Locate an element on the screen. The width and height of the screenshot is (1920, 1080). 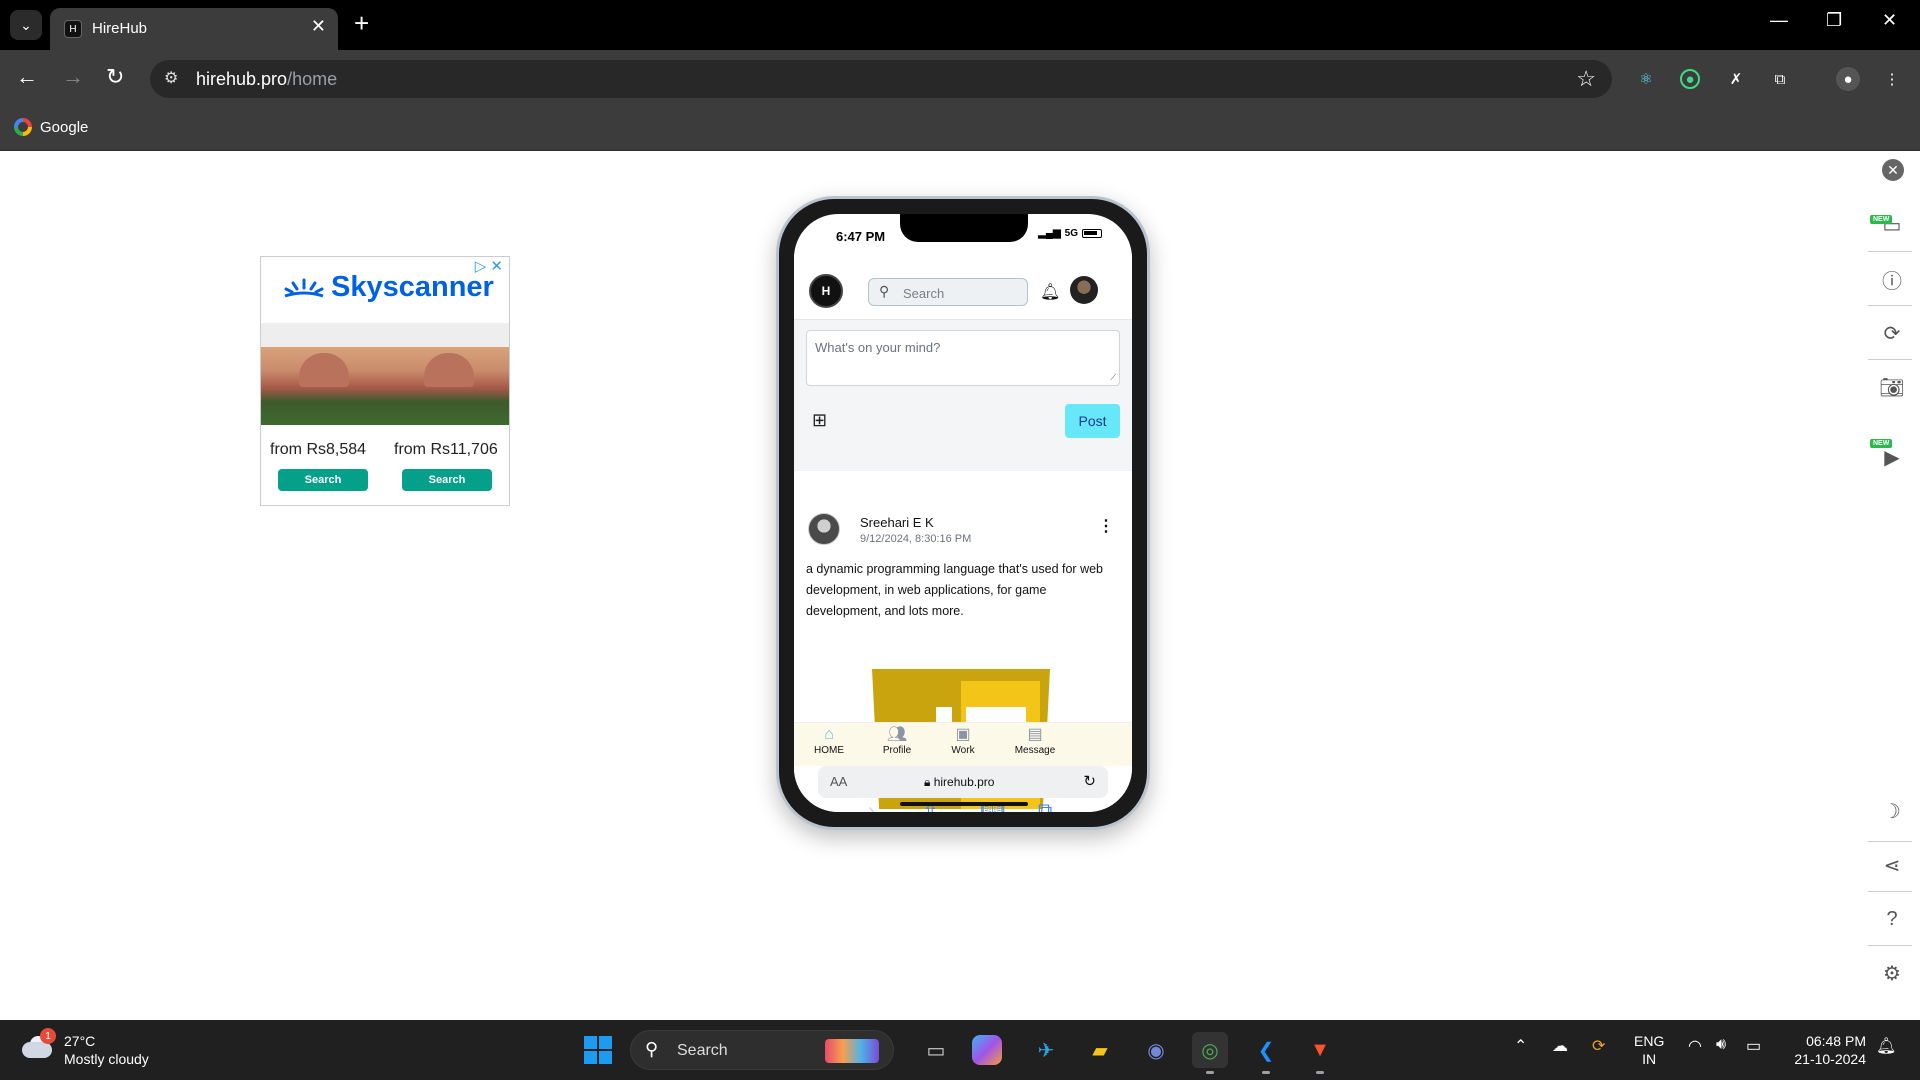
nav-message: ▤ Message is located at coordinates (1035, 740).